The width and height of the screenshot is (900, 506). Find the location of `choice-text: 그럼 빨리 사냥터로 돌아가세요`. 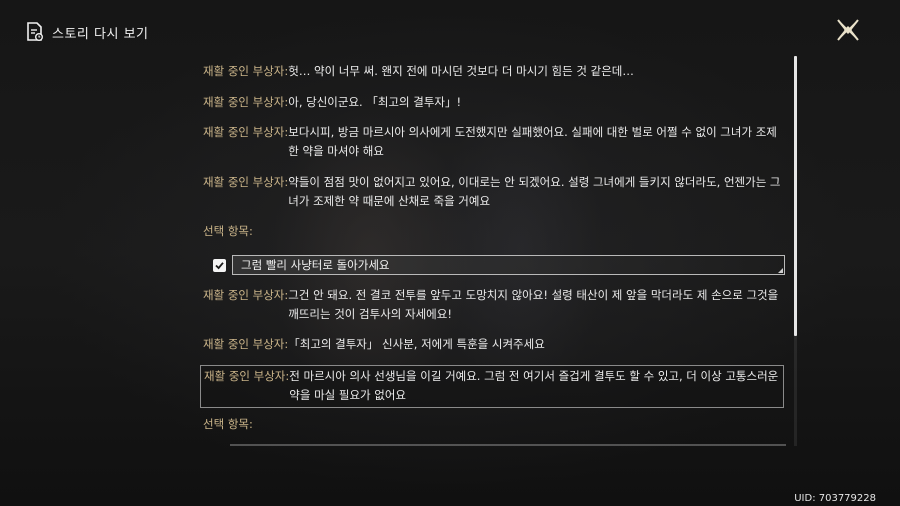

choice-text: 그럼 빨리 사냥터로 돌아가세요 is located at coordinates (315, 265).